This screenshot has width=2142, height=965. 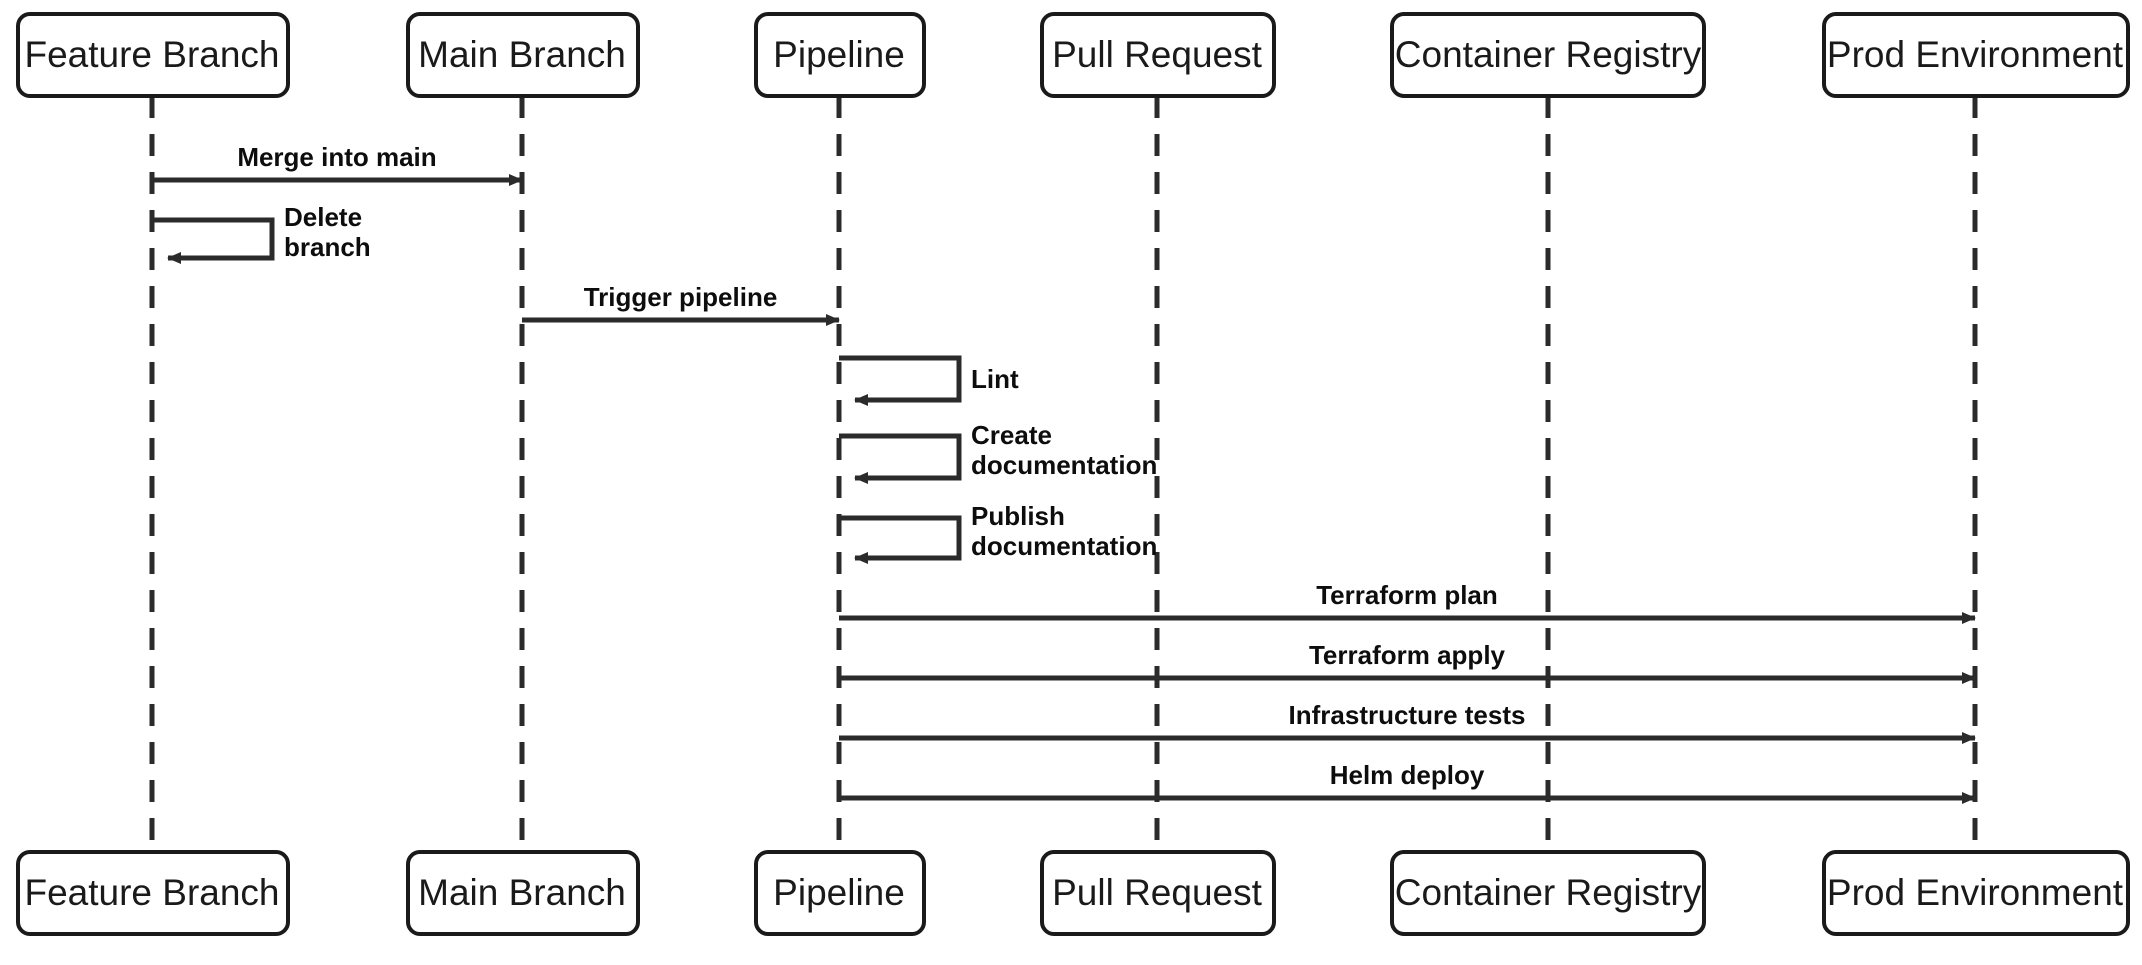 I want to click on participant-prod-top: Prod Environment, so click(x=1976, y=55).